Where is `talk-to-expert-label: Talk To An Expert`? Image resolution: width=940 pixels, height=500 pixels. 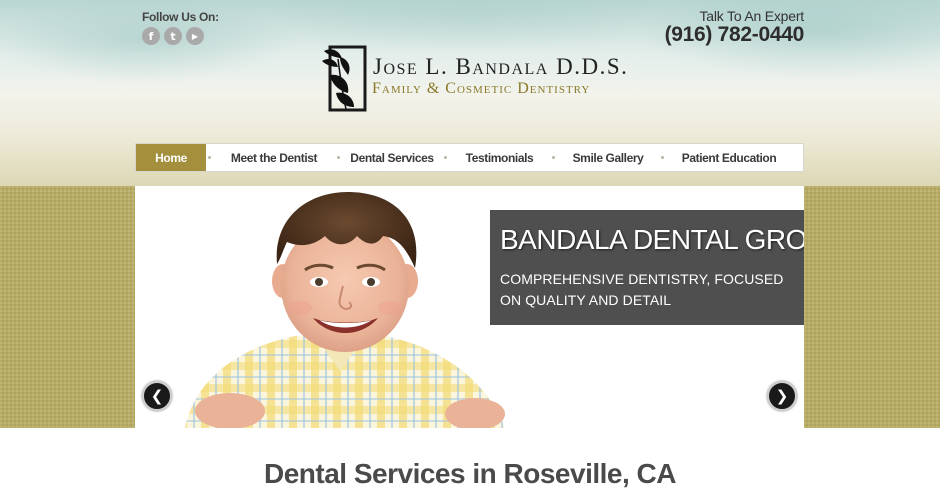 talk-to-expert-label: Talk To An Expert is located at coordinates (751, 16).